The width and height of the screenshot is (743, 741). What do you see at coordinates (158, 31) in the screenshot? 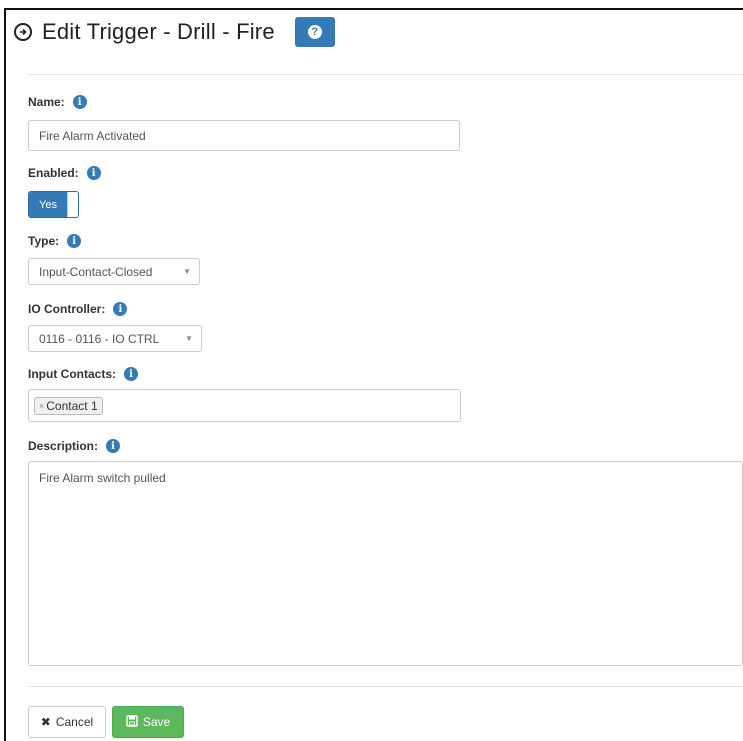
I see `page-title: Edit Trigger - Drill - Fire` at bounding box center [158, 31].